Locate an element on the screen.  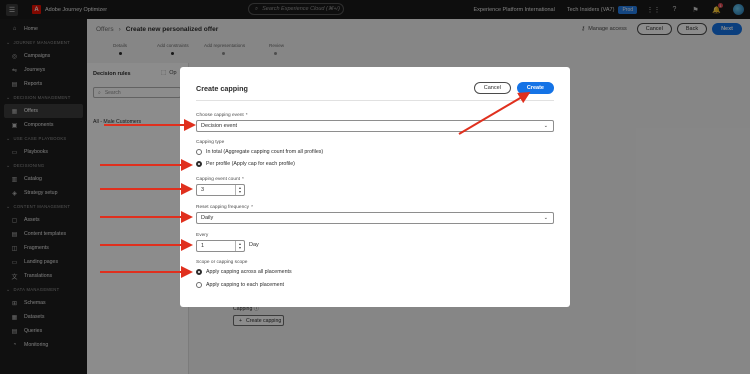
divider is located at coordinates (375, 100).